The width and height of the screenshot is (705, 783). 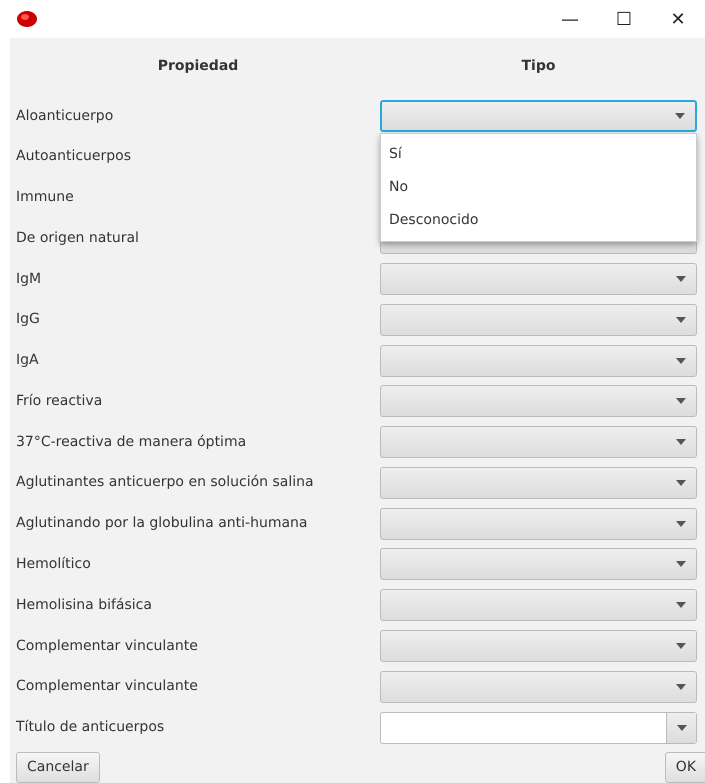 What do you see at coordinates (684, 767) in the screenshot?
I see `ok-button: OK` at bounding box center [684, 767].